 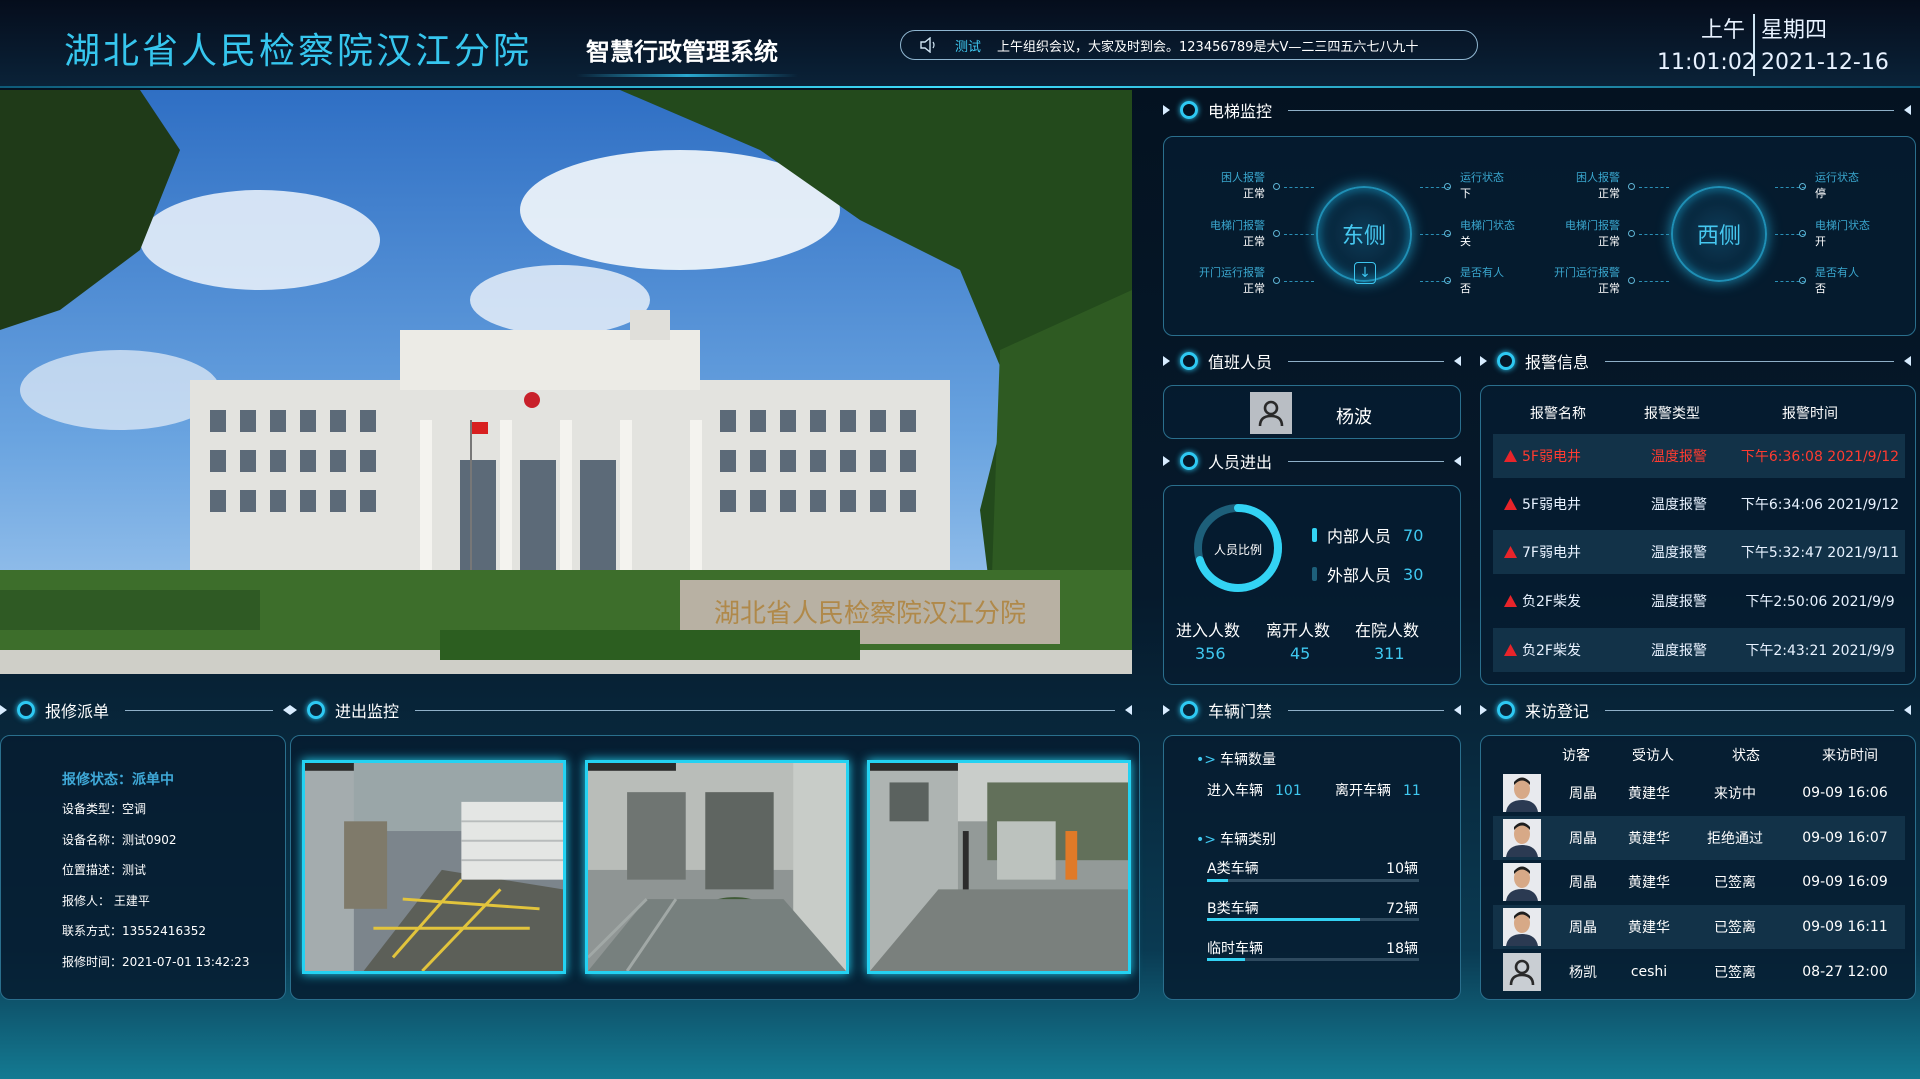 I want to click on notice-tag: 测试, so click(x=968, y=47).